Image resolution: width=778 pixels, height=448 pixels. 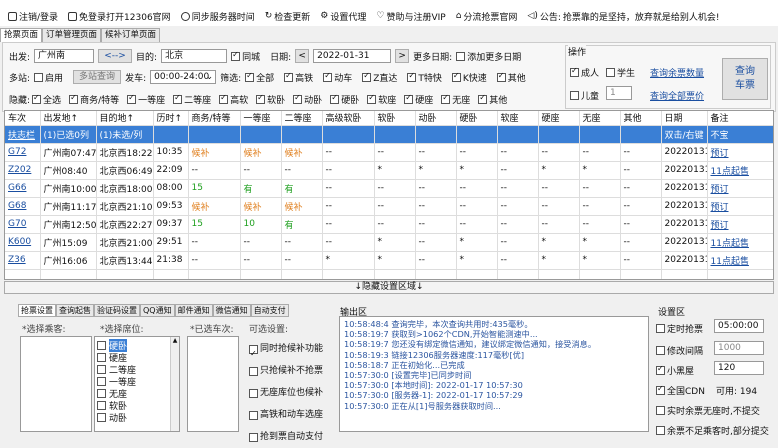 I want to click on column-header: 历时↑, so click(x=171, y=118).